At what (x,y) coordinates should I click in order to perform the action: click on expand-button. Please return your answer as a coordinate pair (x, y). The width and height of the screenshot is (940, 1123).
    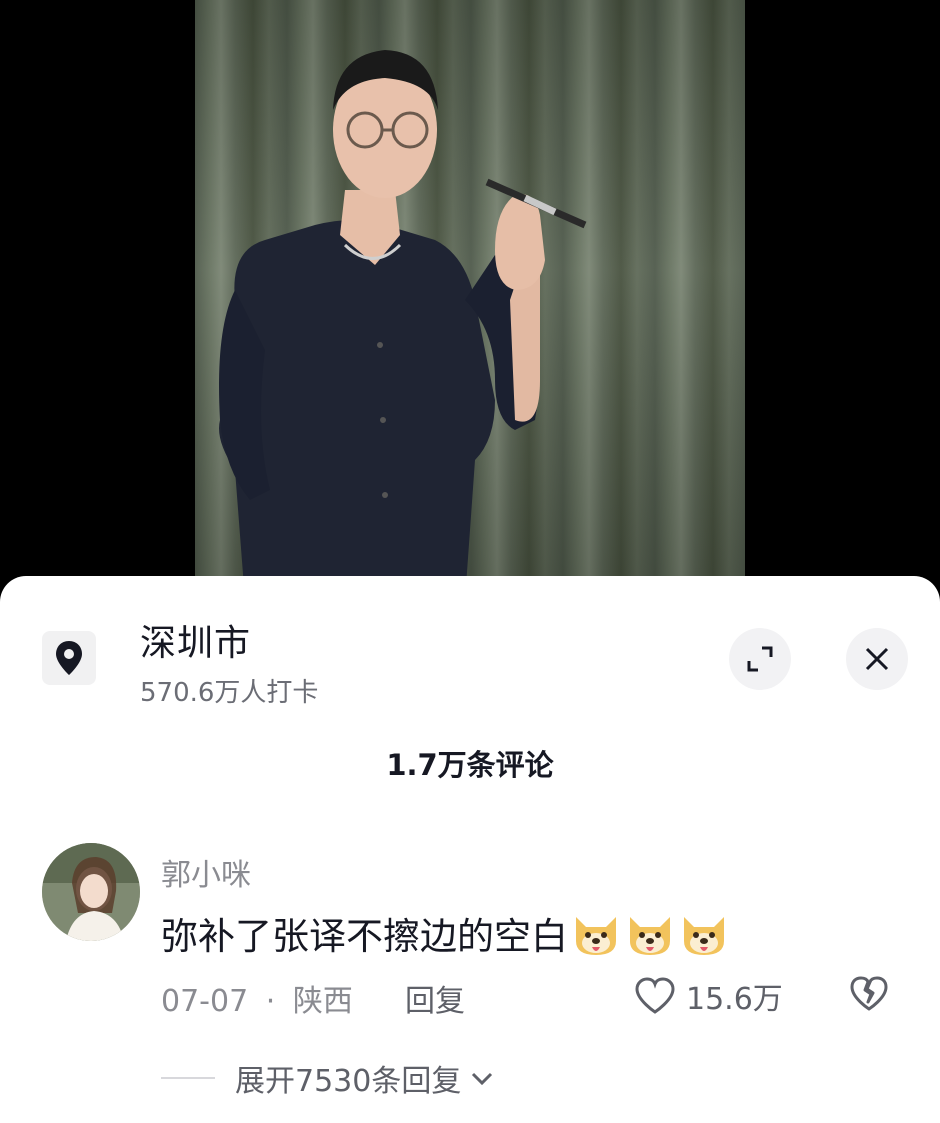
    Looking at the image, I should click on (760, 659).